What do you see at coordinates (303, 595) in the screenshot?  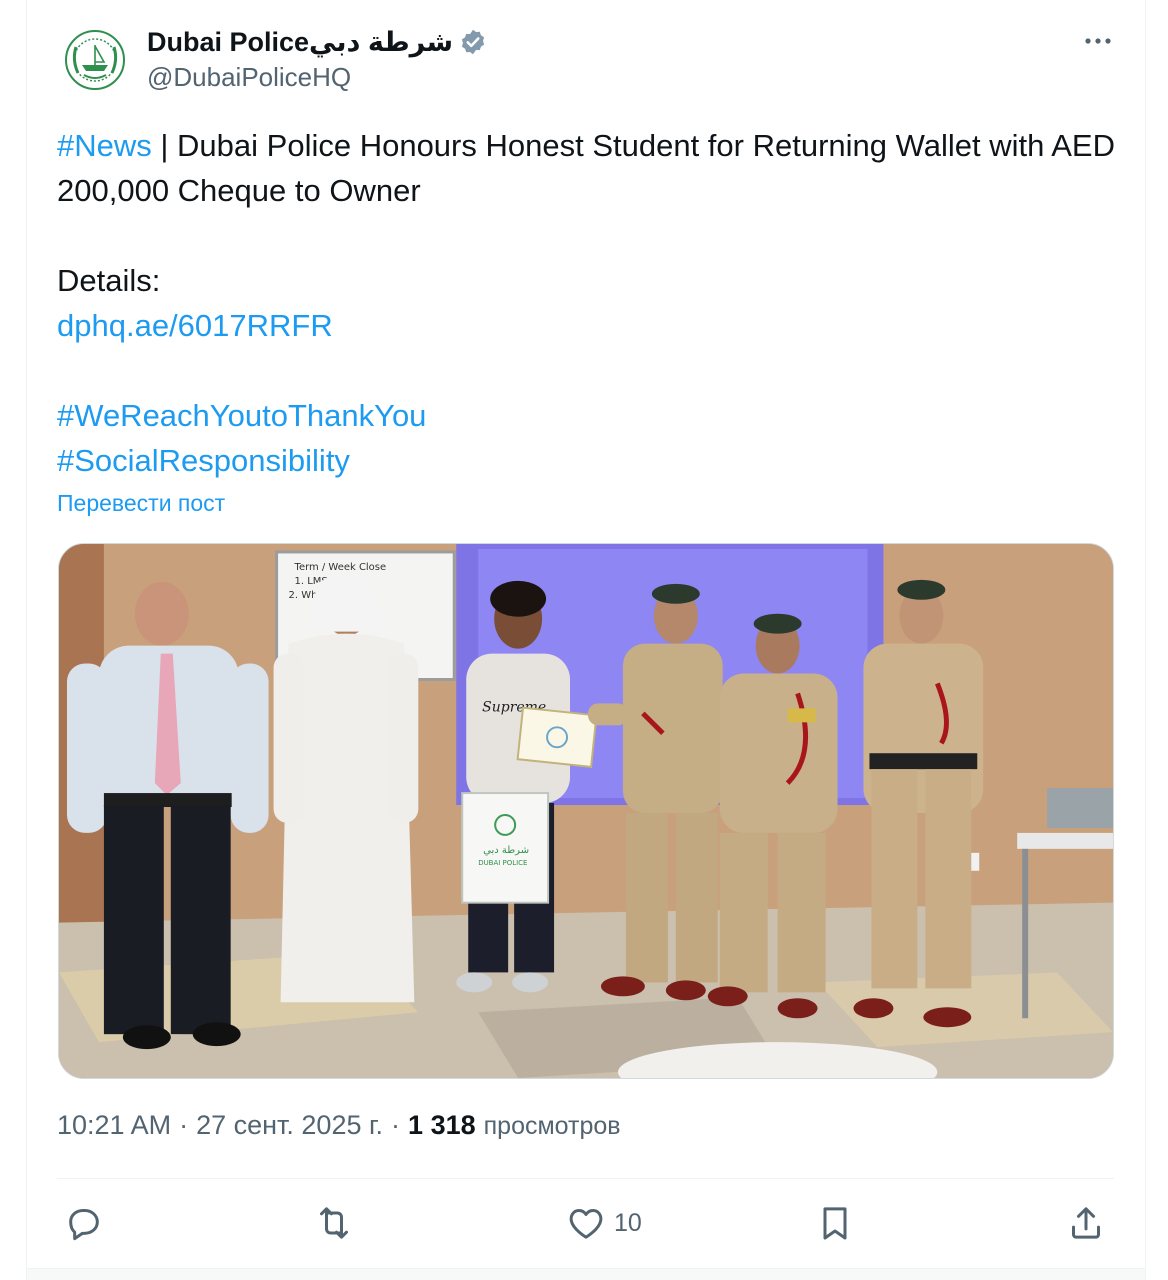 I see `whiteboard-text-3: 2. Wh` at bounding box center [303, 595].